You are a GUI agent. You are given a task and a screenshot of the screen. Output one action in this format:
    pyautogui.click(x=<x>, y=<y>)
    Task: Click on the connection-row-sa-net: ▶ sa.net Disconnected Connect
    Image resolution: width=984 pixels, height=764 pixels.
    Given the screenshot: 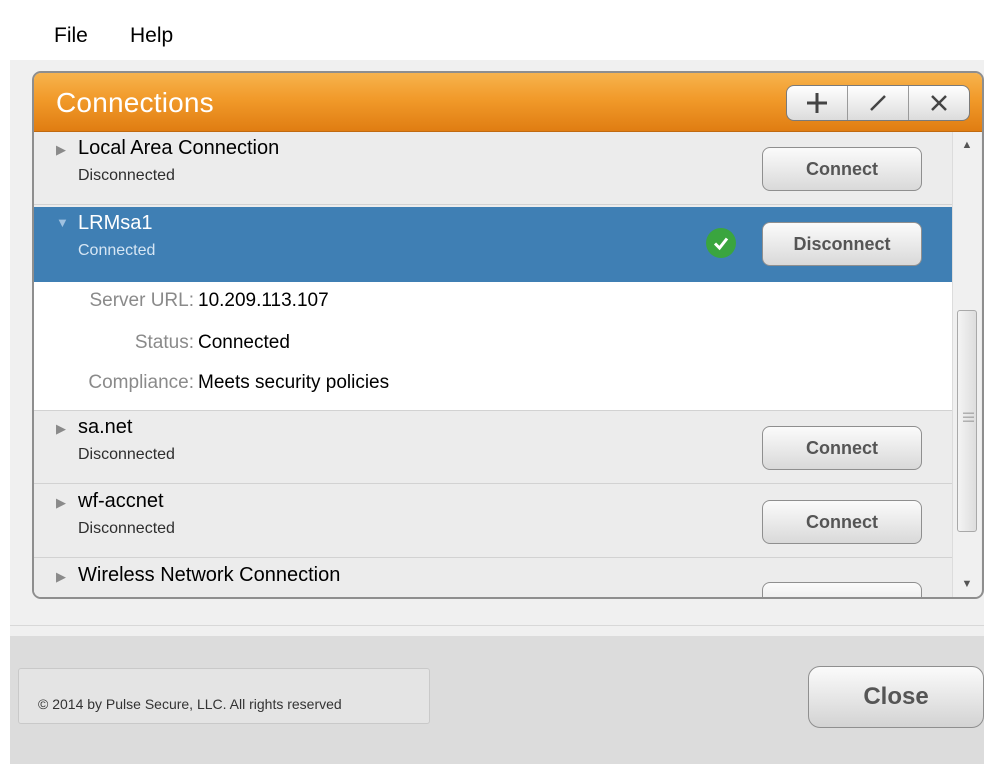 What is the action you would take?
    pyautogui.click(x=493, y=447)
    